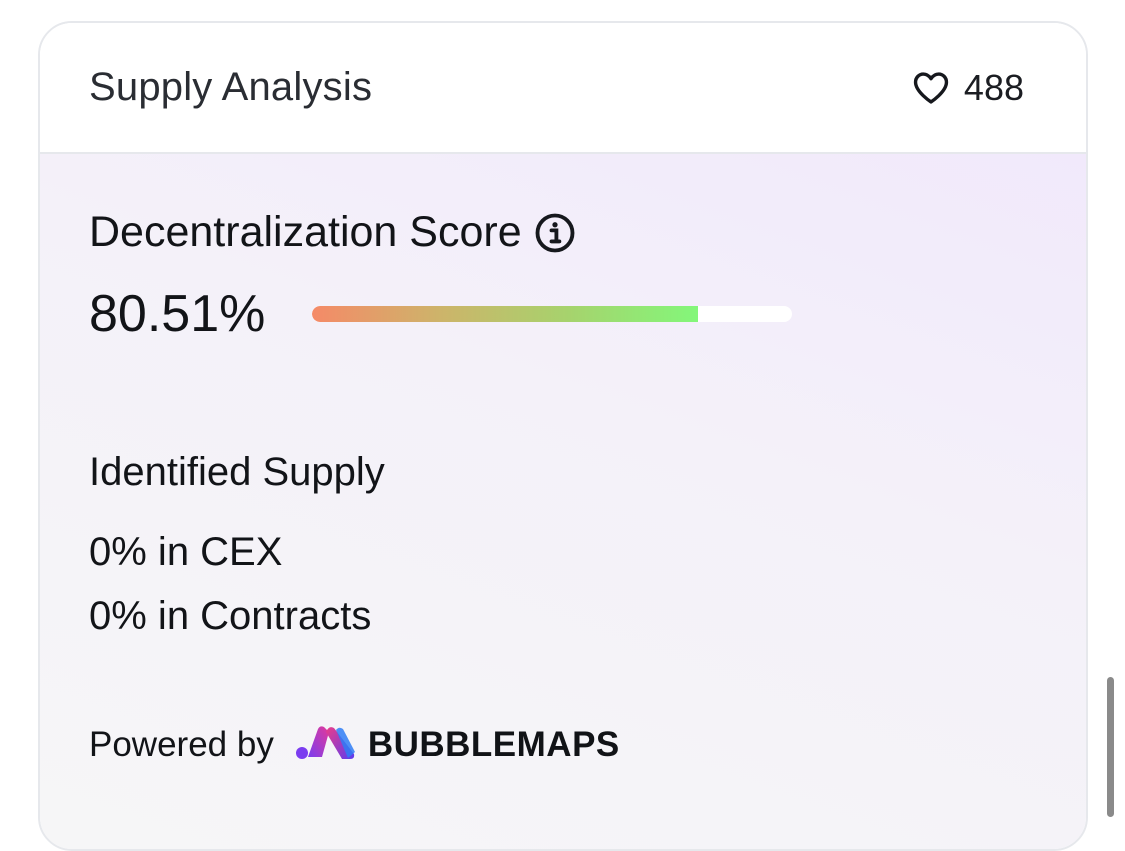  Describe the element at coordinates (231, 87) in the screenshot. I see `card-title: Supply Analysis` at that location.